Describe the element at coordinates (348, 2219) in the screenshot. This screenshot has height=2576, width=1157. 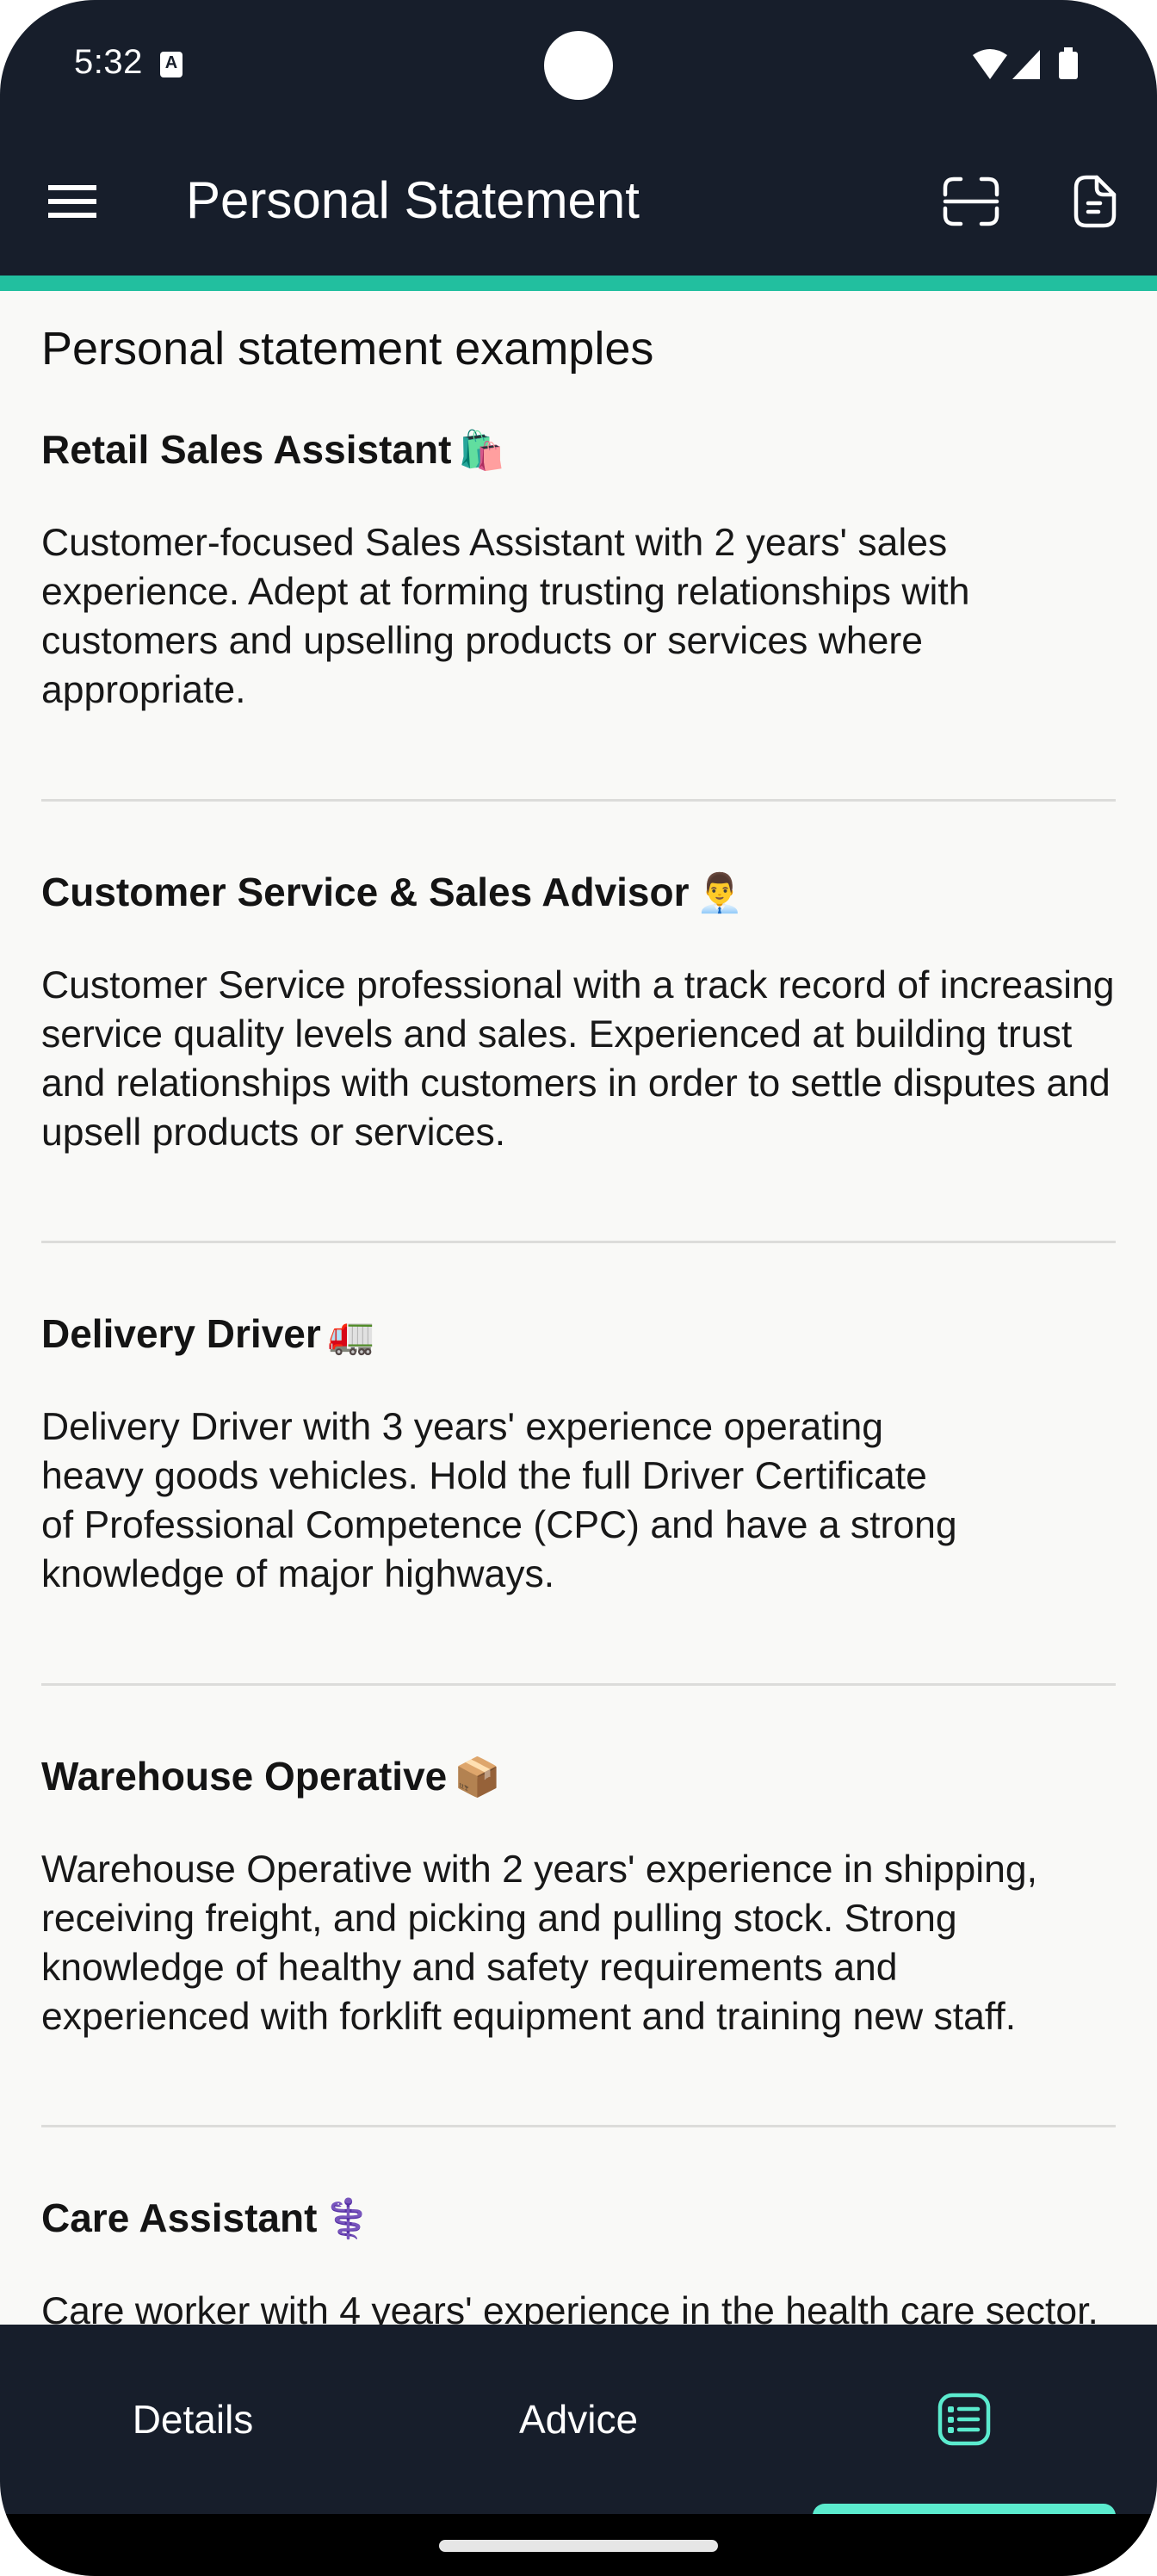
I see `medical-symbol-icon: ⚕️` at that location.